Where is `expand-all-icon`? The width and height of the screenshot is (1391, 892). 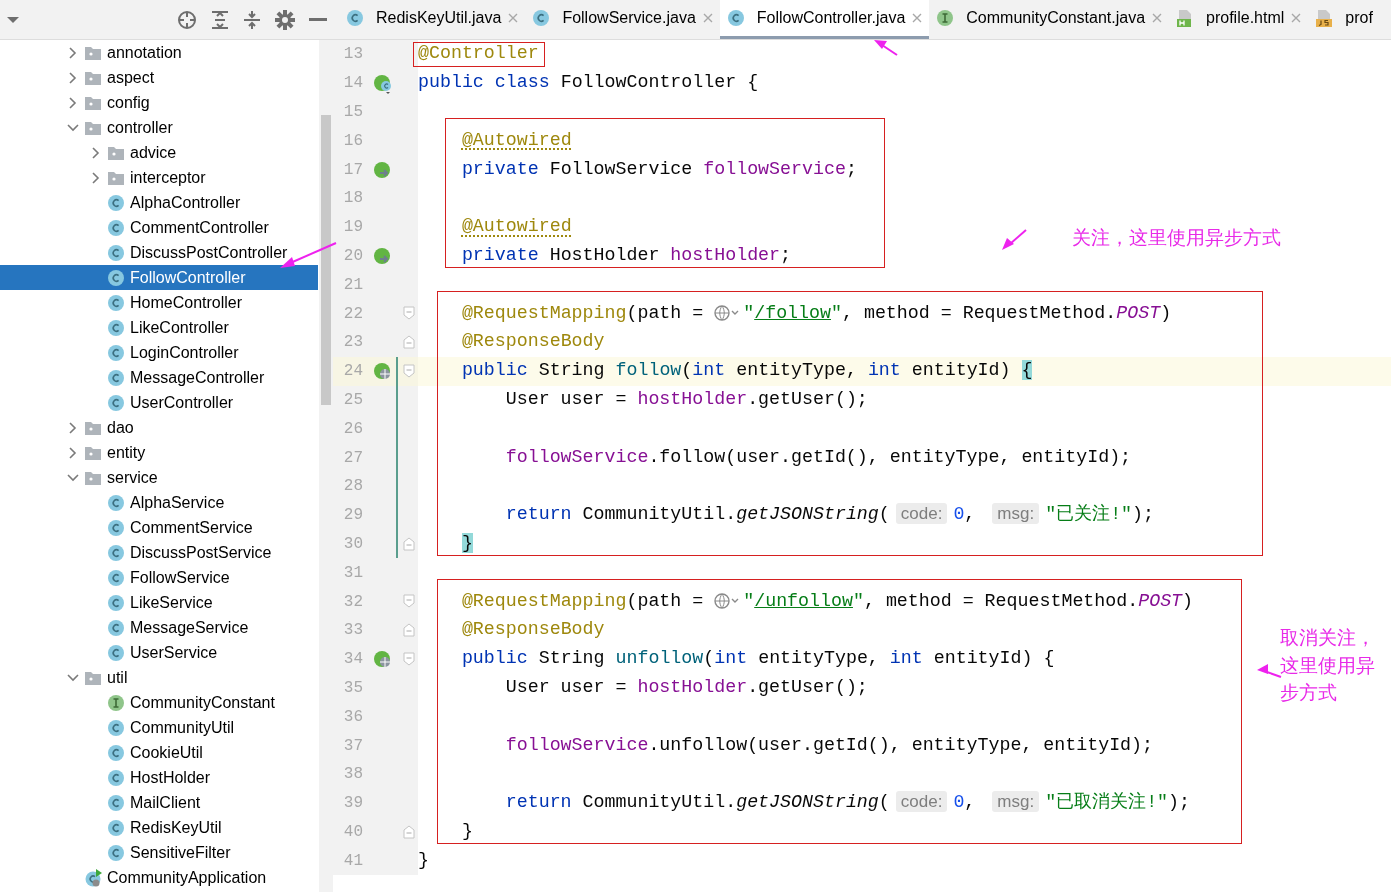
expand-all-icon is located at coordinates (220, 19).